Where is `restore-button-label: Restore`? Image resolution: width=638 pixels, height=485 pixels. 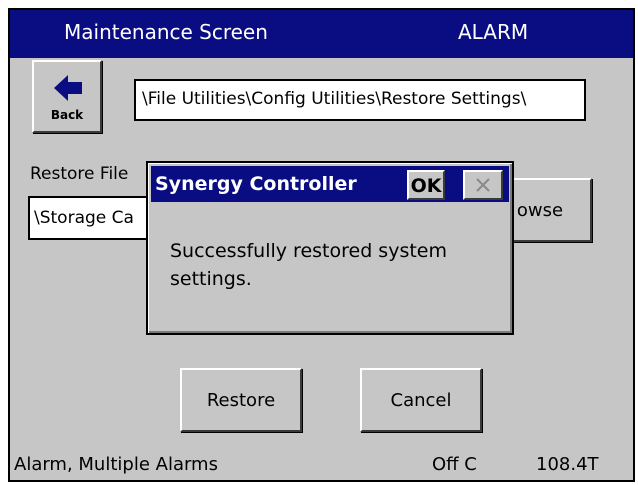 restore-button-label: Restore is located at coordinates (241, 400).